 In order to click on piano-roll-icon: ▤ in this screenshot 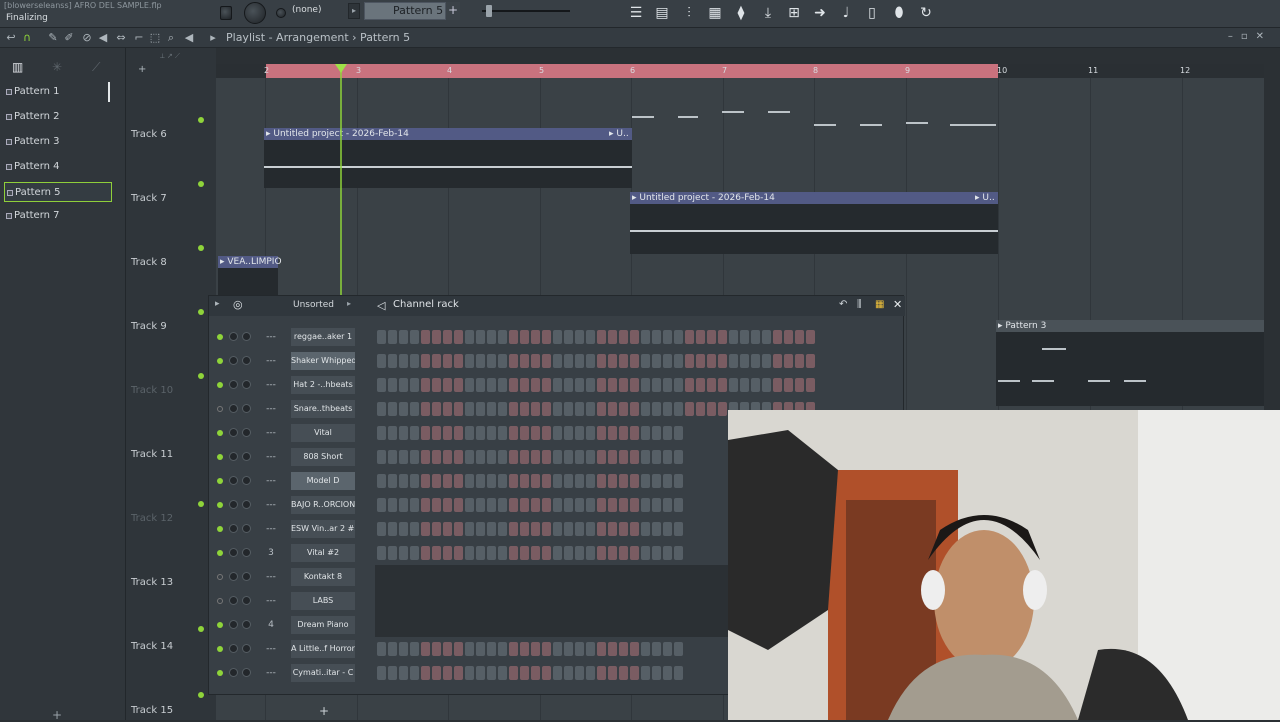, I will do `click(662, 13)`.